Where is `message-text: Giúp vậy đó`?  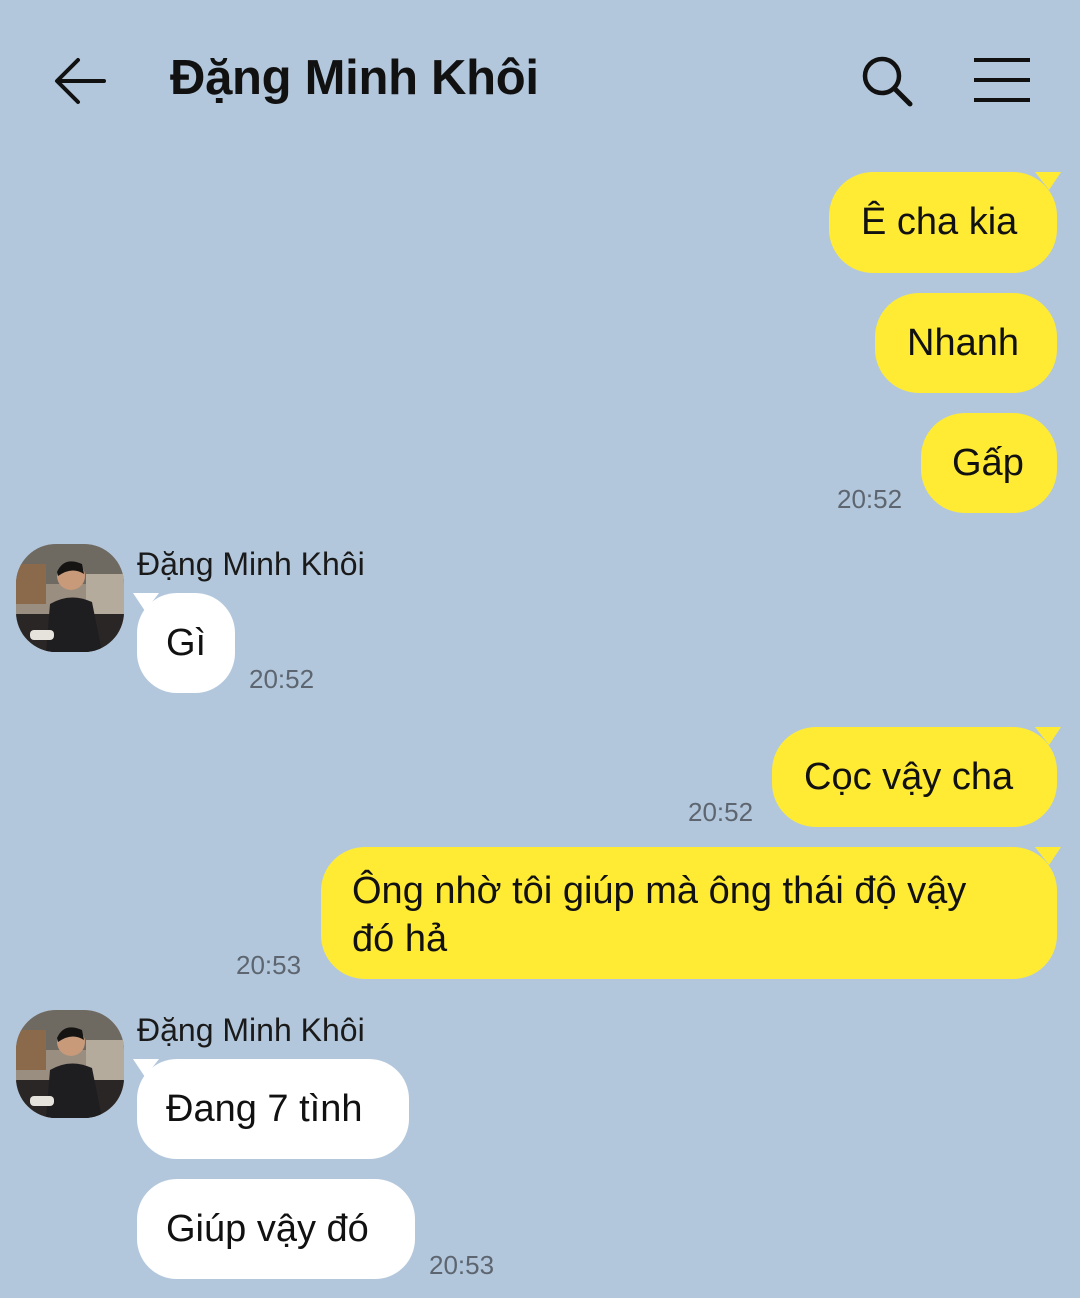
message-text: Giúp vậy đó is located at coordinates (267, 1229).